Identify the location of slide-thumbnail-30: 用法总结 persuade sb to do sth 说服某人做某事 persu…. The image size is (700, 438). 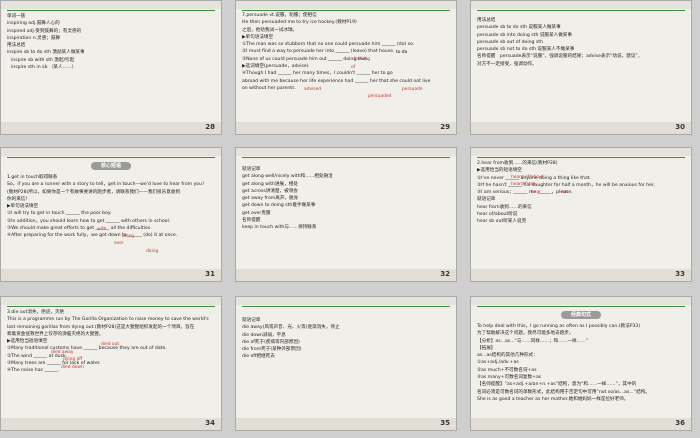
(581, 67).